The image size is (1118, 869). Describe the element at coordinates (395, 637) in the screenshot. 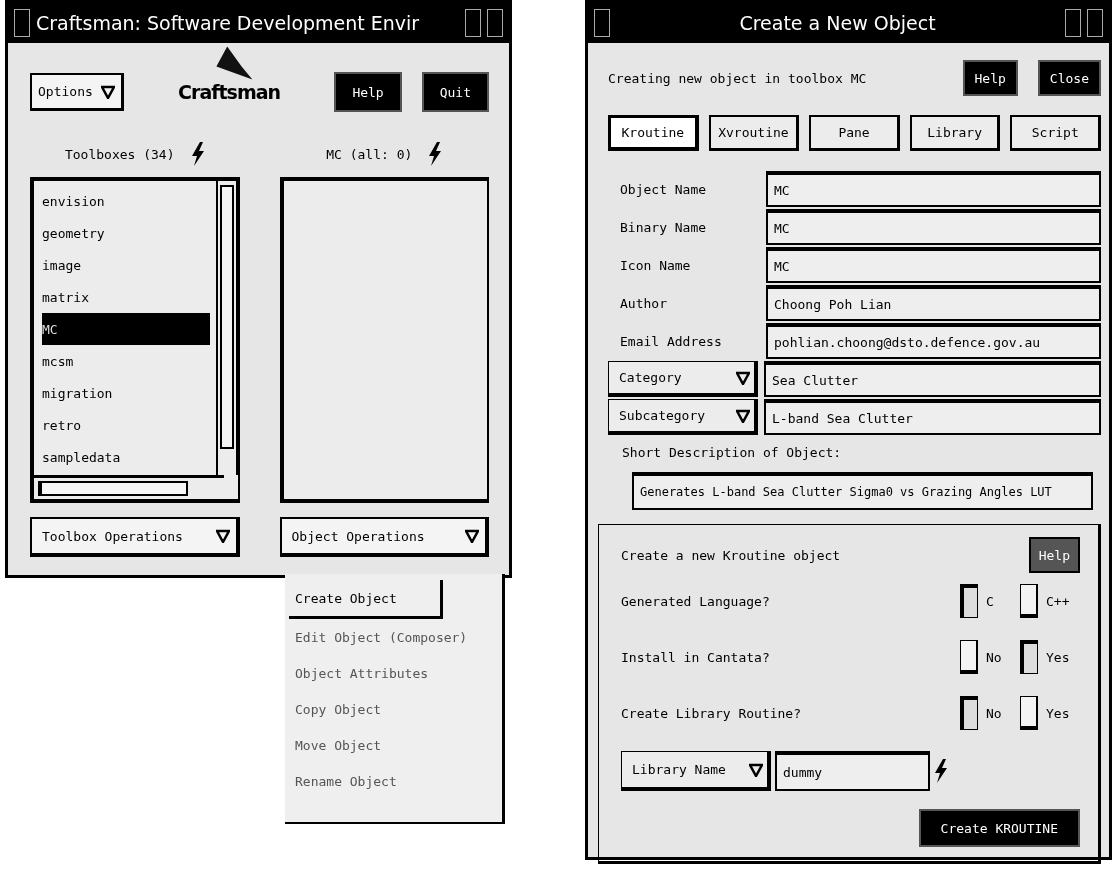

I see `menu-item: Edit Object (Composer)` at that location.